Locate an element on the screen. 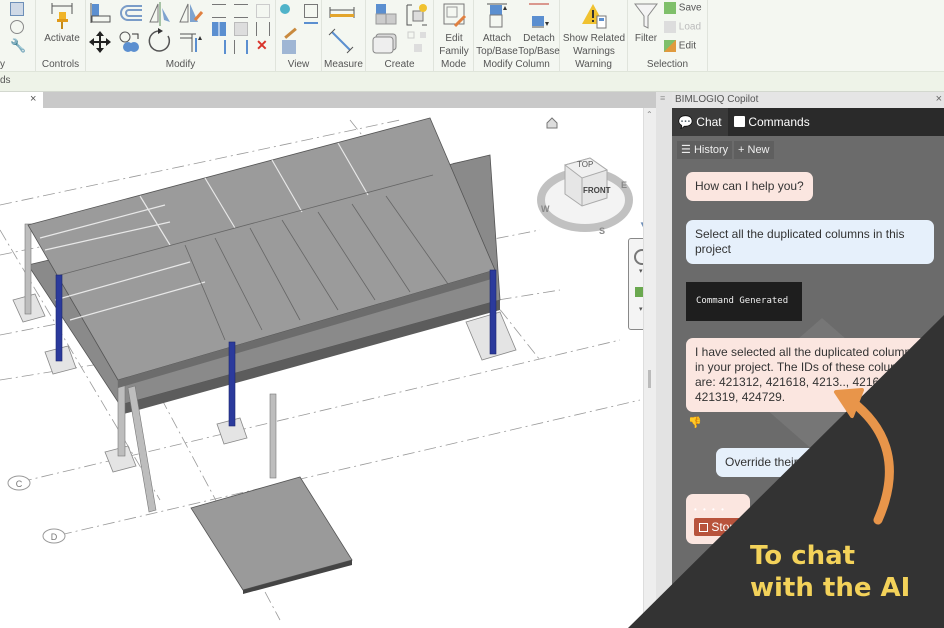  split-gap-icon is located at coordinates (241, 11).